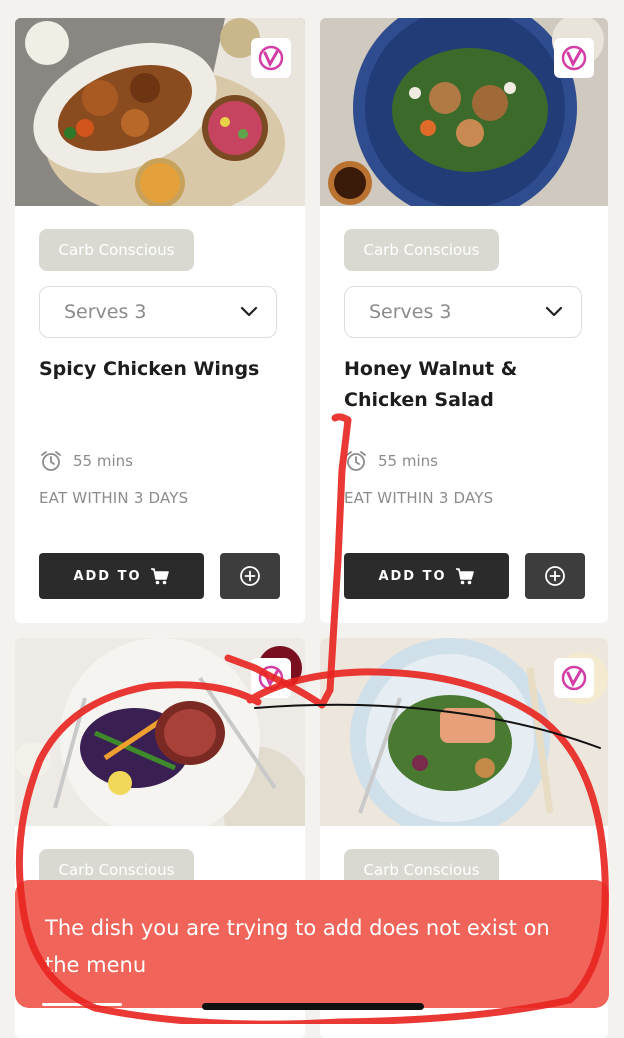  I want to click on toast-underline, so click(82, 1004).